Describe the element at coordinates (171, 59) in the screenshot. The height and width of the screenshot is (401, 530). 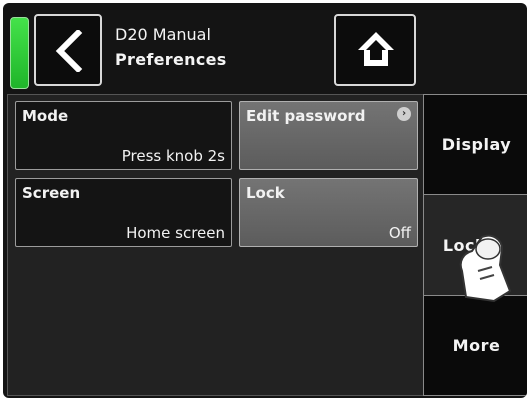
I see `page-title: Preferences` at that location.